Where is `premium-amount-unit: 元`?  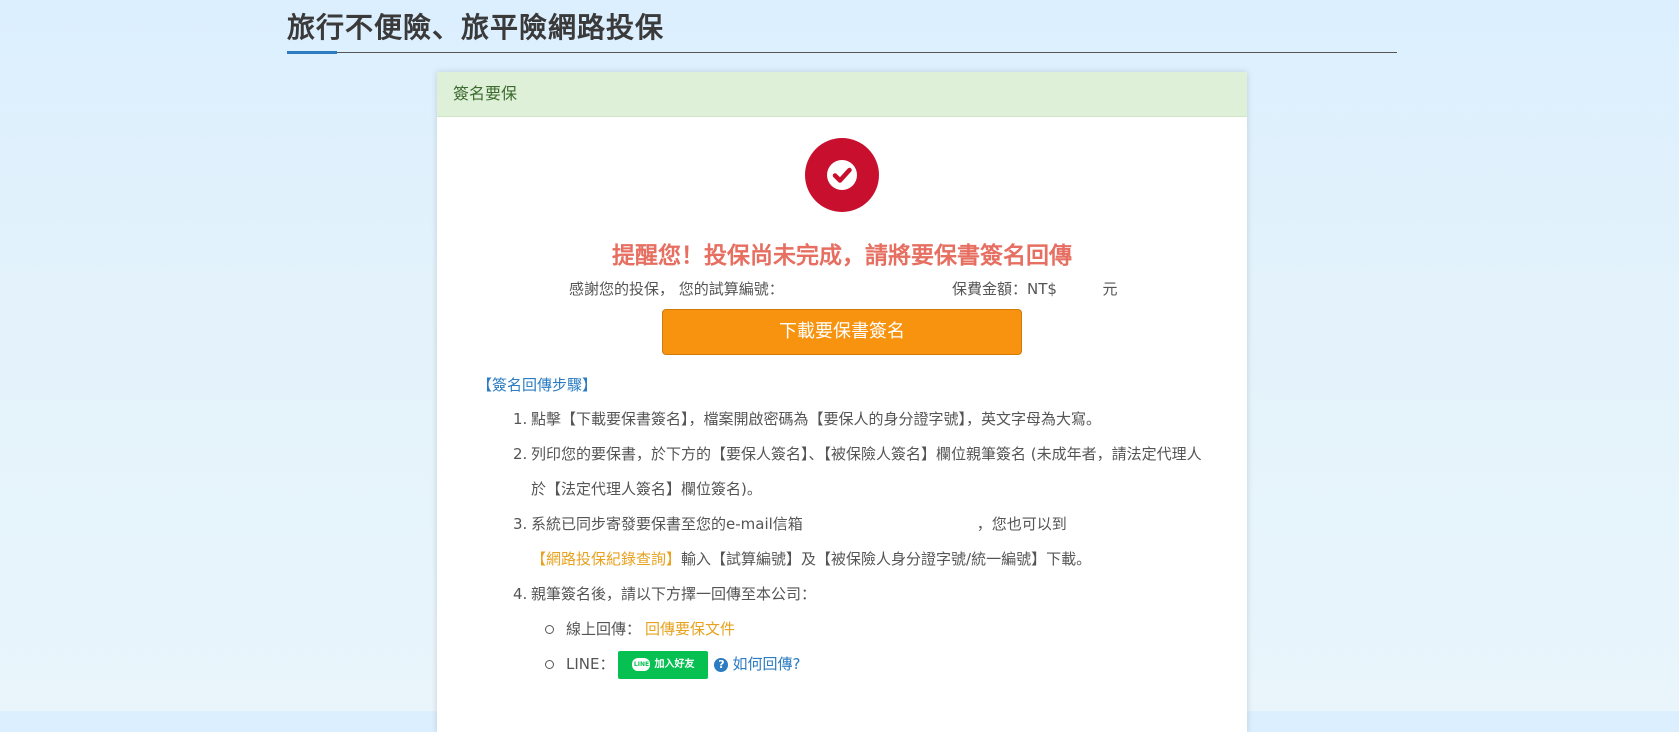 premium-amount-unit: 元 is located at coordinates (1110, 289).